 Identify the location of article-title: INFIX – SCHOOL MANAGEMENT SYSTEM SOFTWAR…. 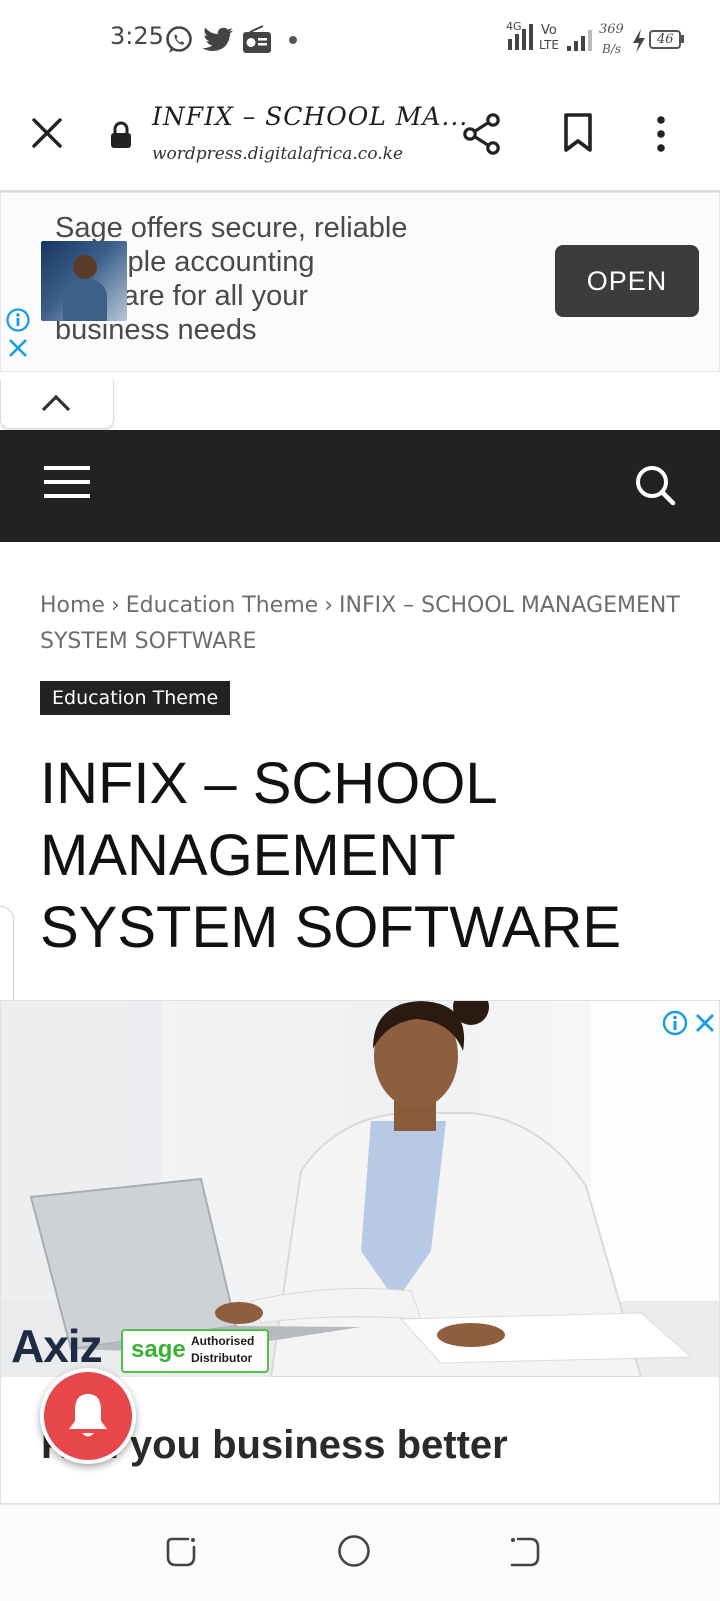
(331, 855).